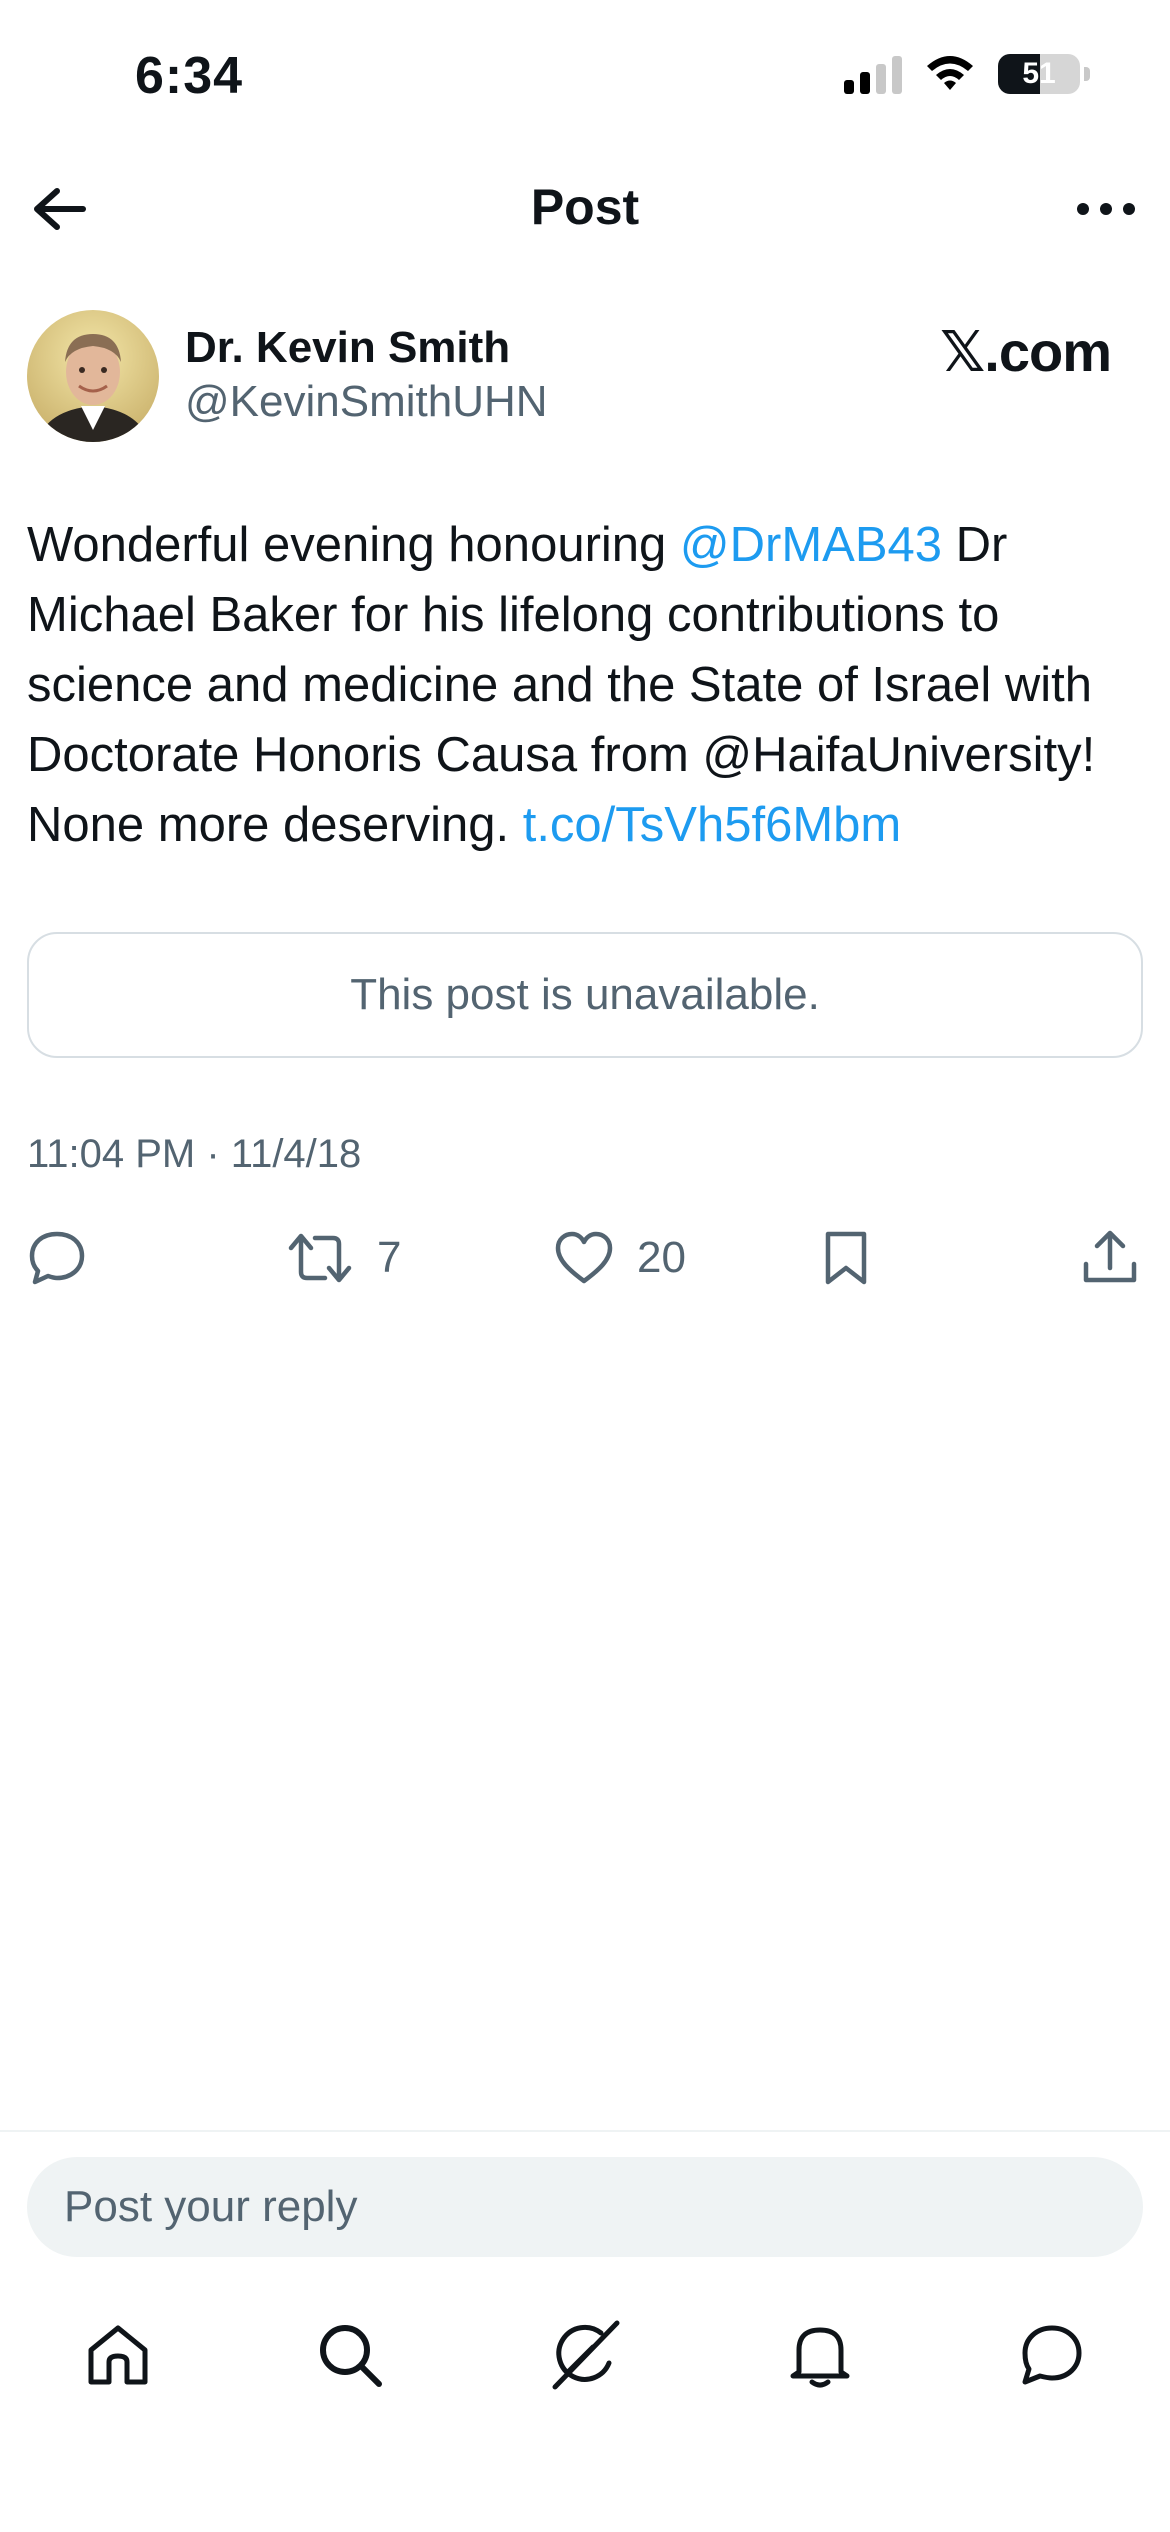 The height and width of the screenshot is (2532, 1170). I want to click on share-button, so click(1110, 1258).